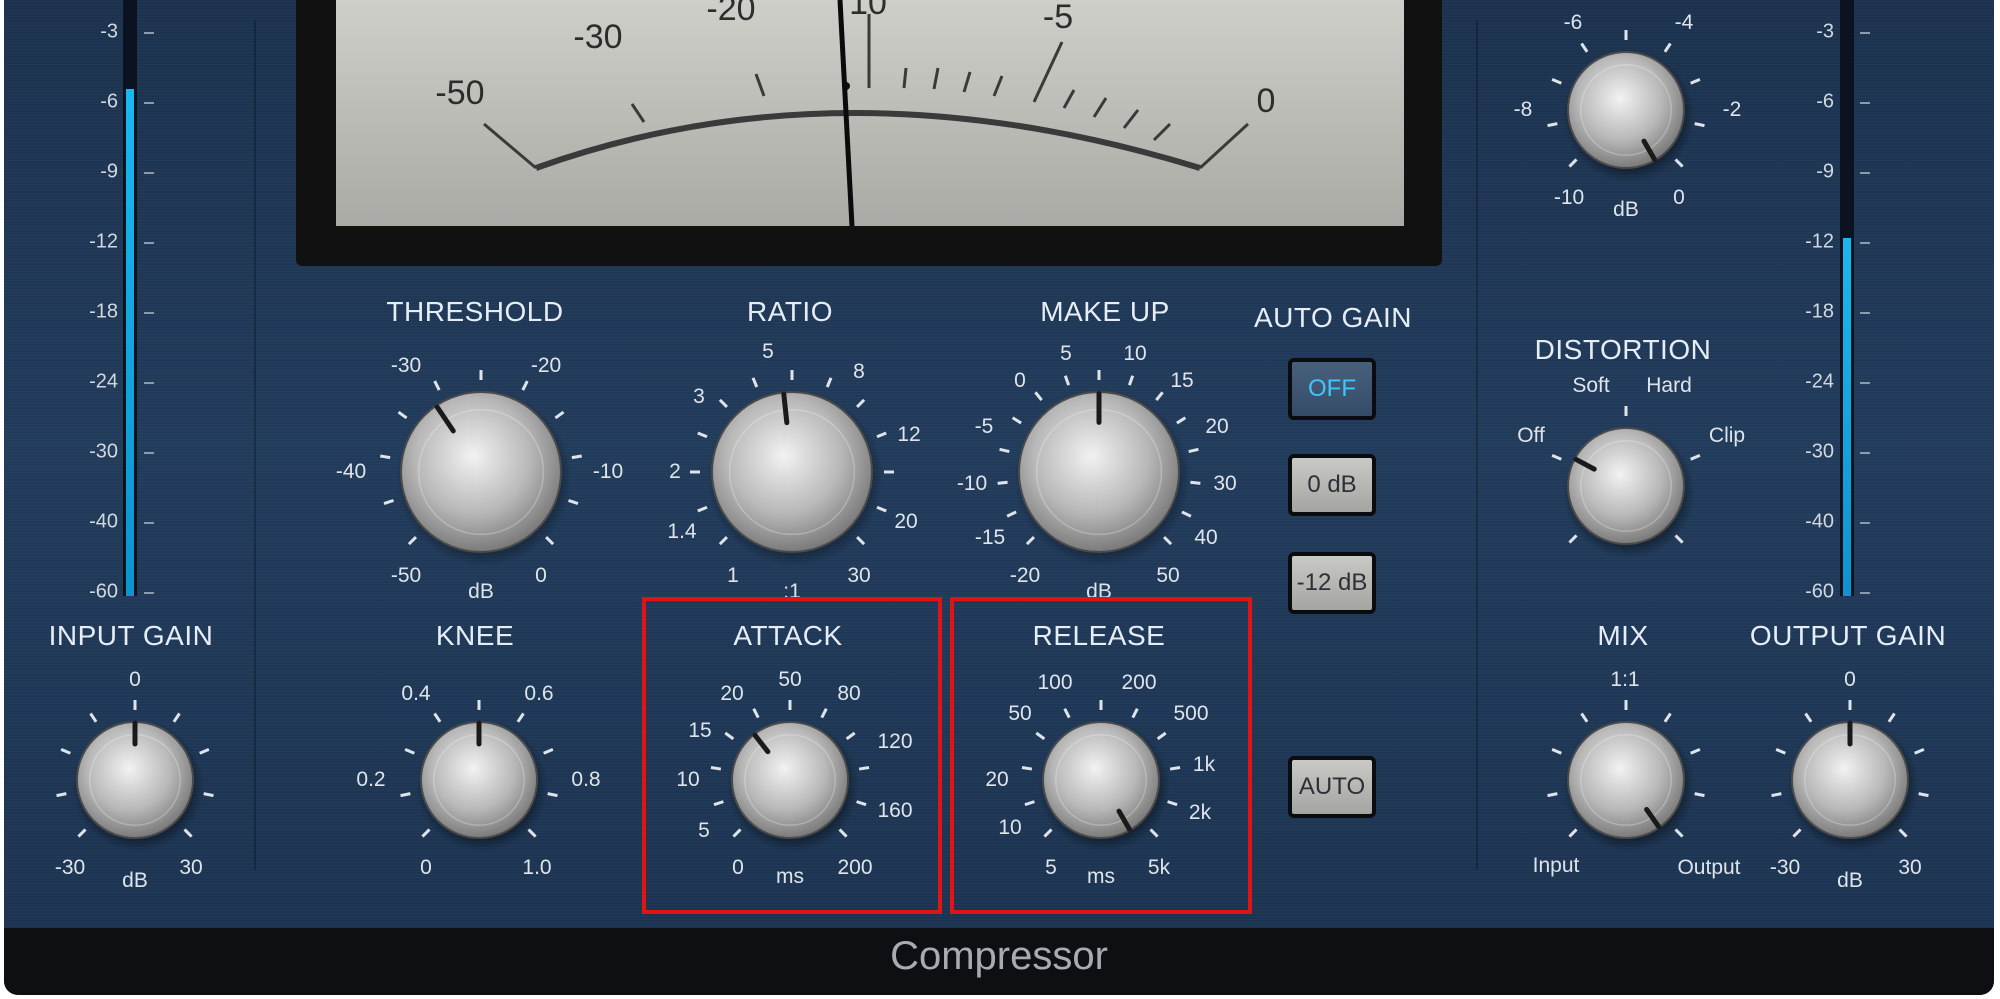 This screenshot has height=999, width=2000. Describe the element at coordinates (1020, 380) in the screenshot. I see `makeup-tick-0: 0` at that location.